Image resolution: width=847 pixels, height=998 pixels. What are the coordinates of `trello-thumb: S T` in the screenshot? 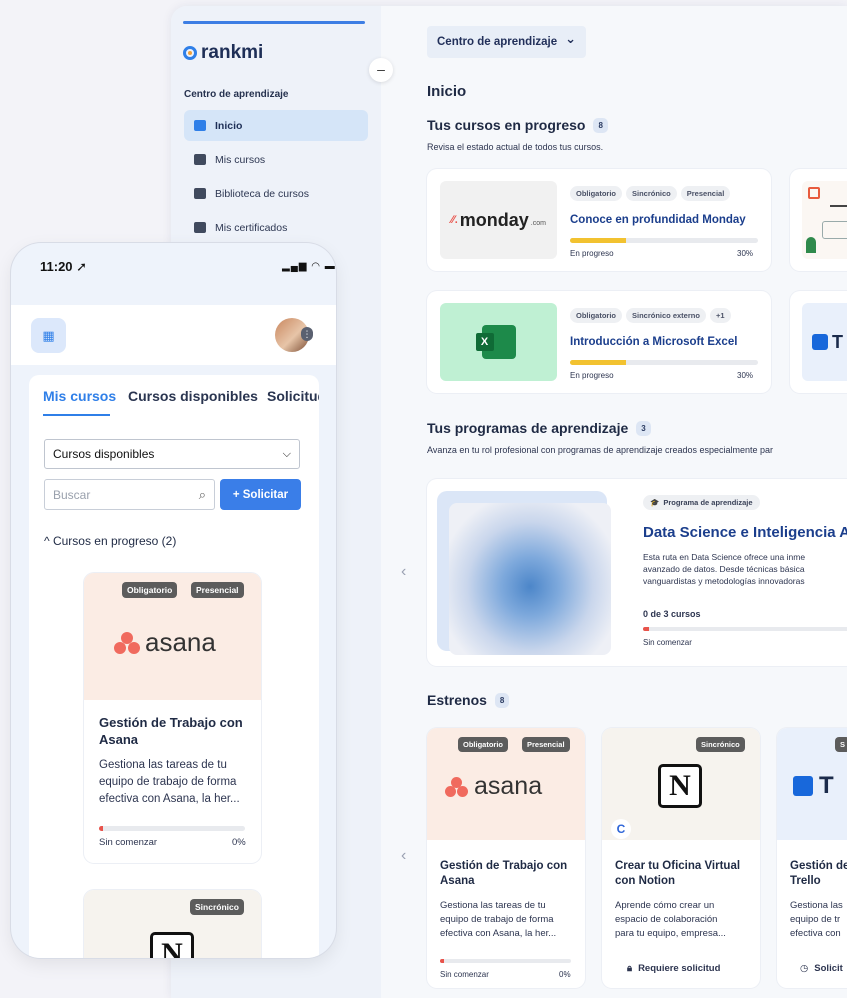 It's located at (812, 784).